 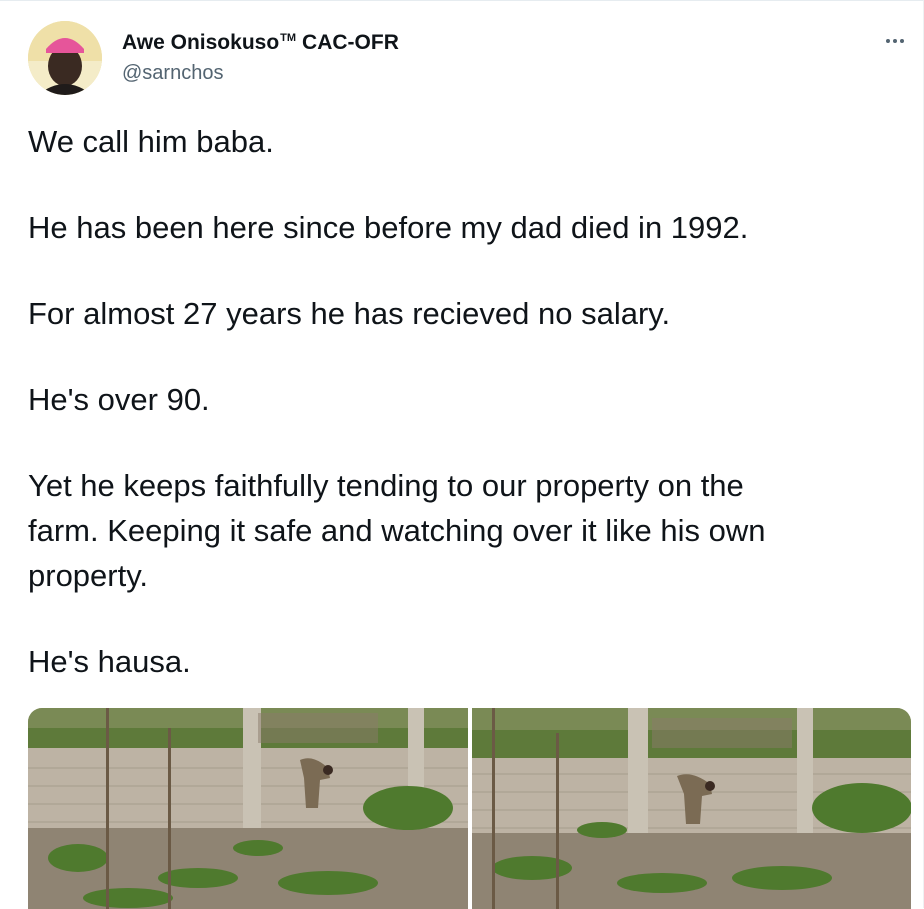 I want to click on avatar, so click(x=65, y=58).